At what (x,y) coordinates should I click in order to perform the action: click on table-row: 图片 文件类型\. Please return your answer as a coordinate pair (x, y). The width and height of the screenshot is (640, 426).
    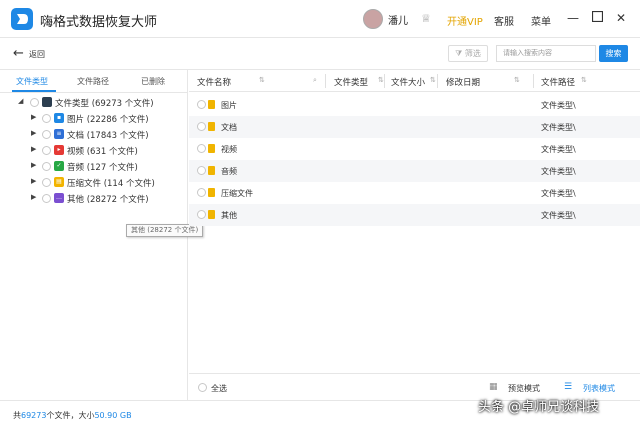
    Looking at the image, I should click on (414, 105).